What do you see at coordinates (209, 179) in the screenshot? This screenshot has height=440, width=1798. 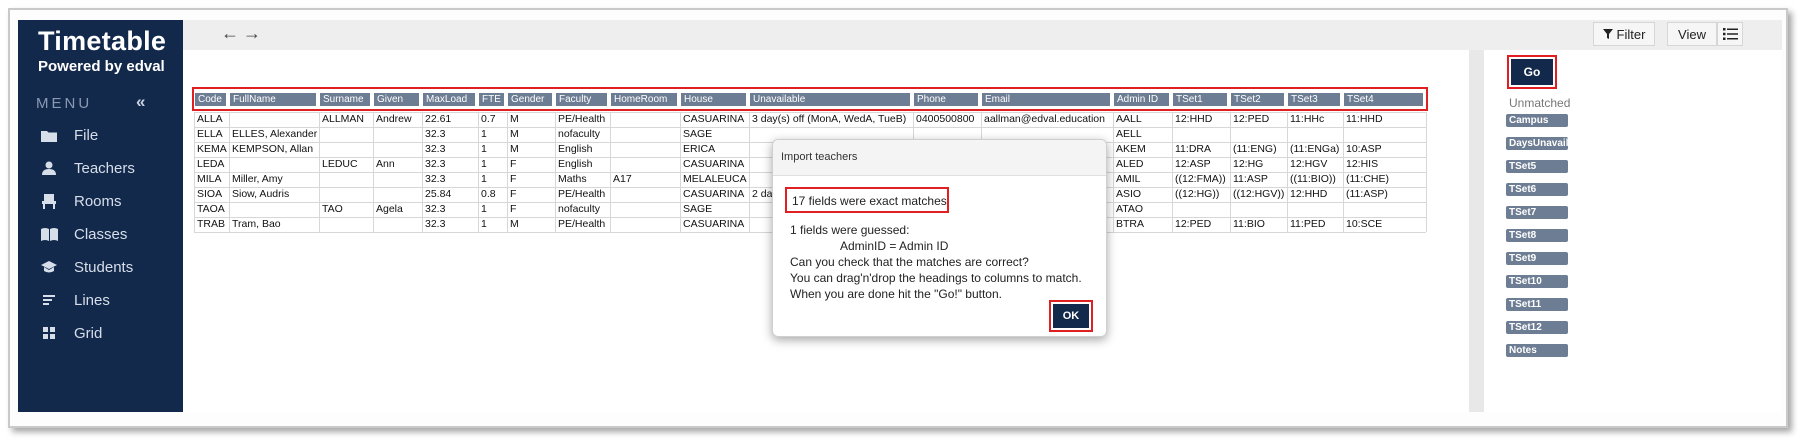 I see `table-cell: MILA` at bounding box center [209, 179].